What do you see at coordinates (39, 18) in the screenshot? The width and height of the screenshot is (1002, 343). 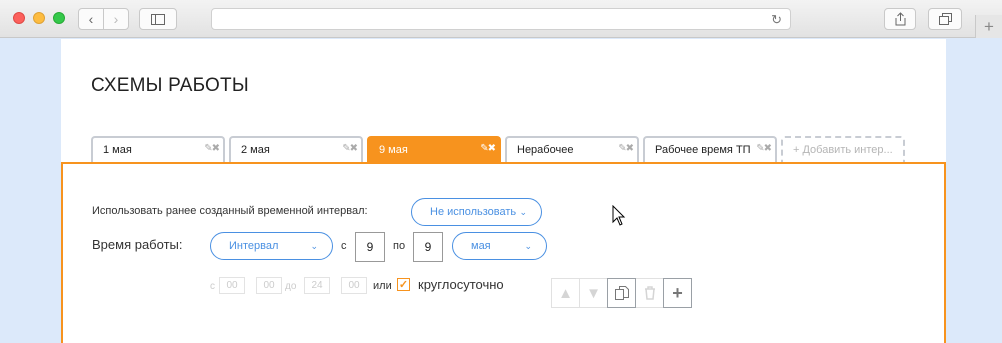 I see `minimize-window-button` at bounding box center [39, 18].